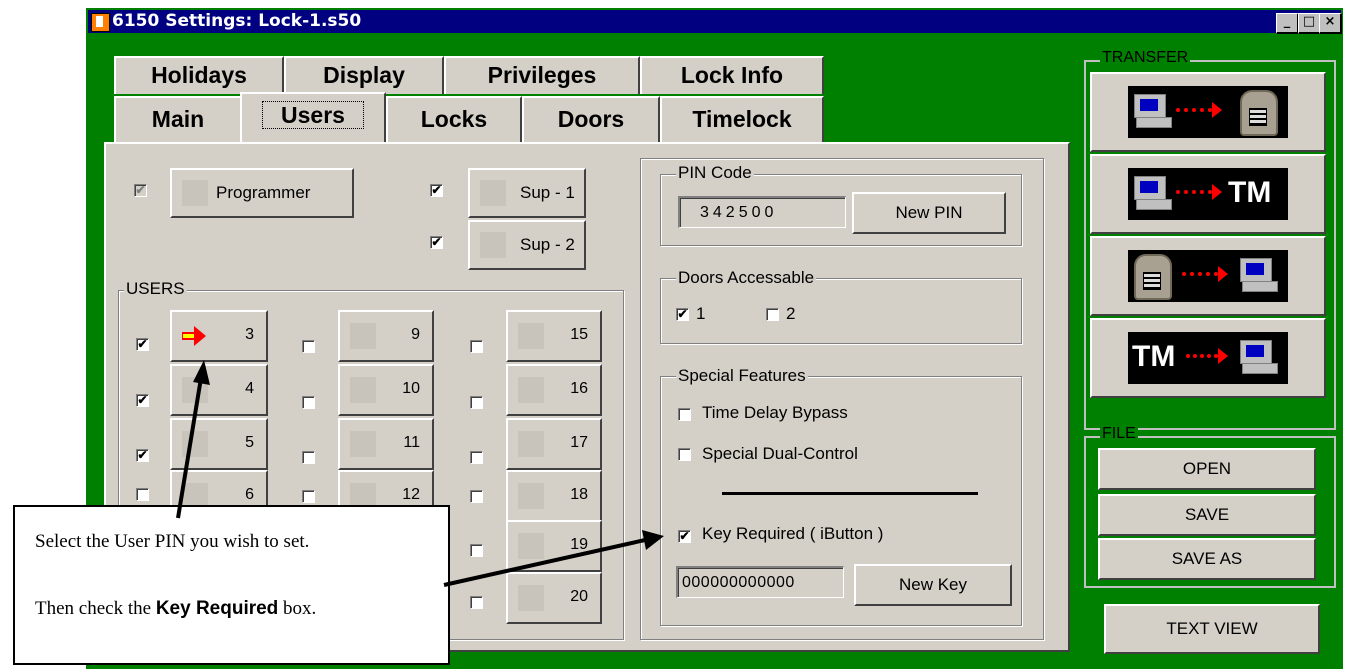 This screenshot has height=669, width=1355. I want to click on arrow-to-user-3-head, so click(201, 372).